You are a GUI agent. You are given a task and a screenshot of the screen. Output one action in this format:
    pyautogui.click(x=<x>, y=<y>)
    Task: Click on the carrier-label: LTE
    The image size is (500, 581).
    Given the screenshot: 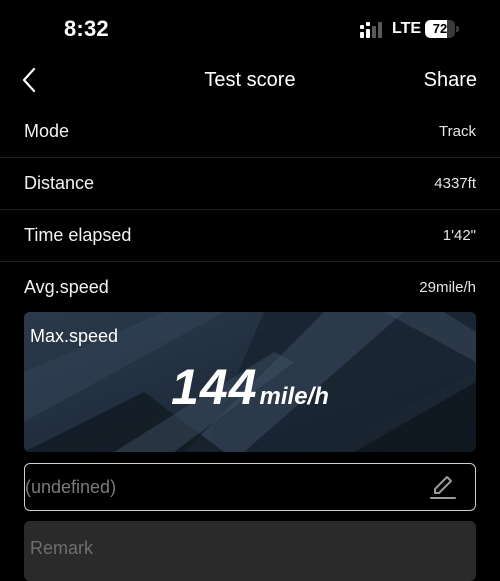 What is the action you would take?
    pyautogui.click(x=407, y=28)
    